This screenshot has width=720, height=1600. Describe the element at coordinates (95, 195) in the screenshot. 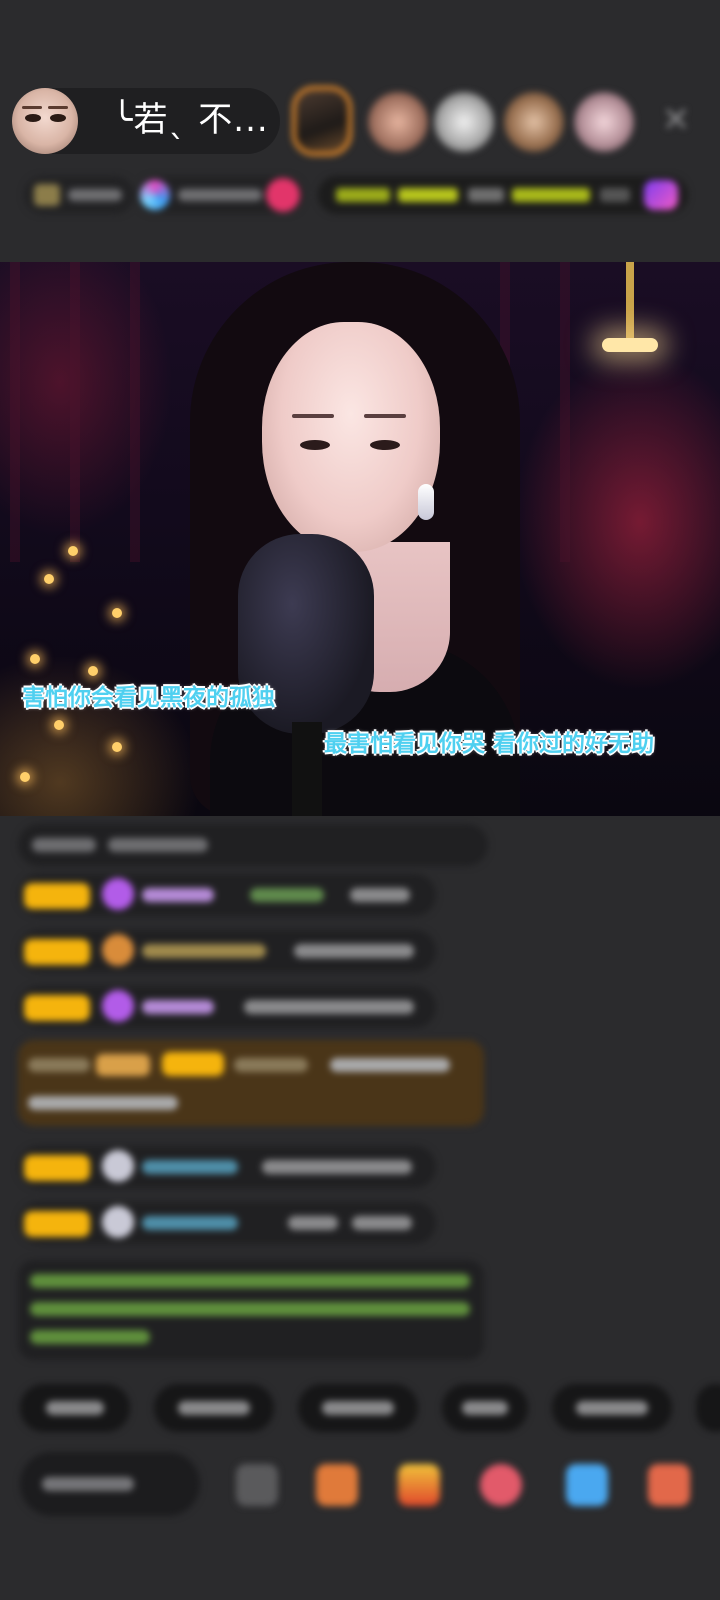

I see `rank-text` at that location.